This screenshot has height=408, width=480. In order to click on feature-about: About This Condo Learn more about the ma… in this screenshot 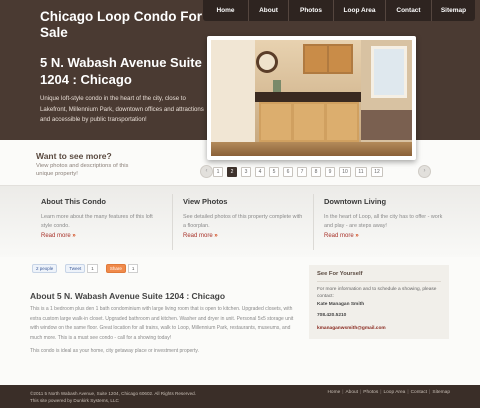, I will do `click(101, 218)`.